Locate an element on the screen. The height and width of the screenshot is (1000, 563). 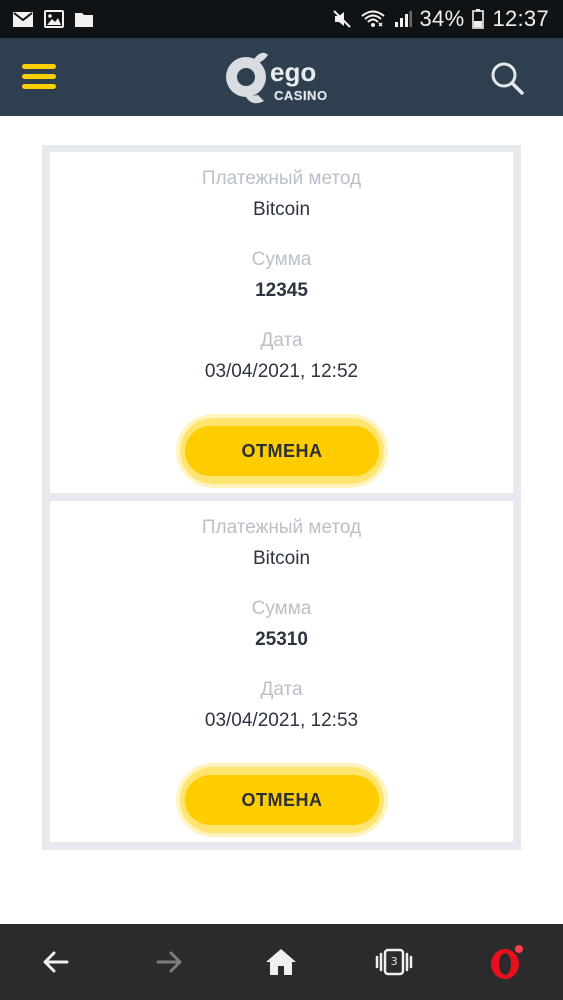
tabs-count: 3 is located at coordinates (394, 961).